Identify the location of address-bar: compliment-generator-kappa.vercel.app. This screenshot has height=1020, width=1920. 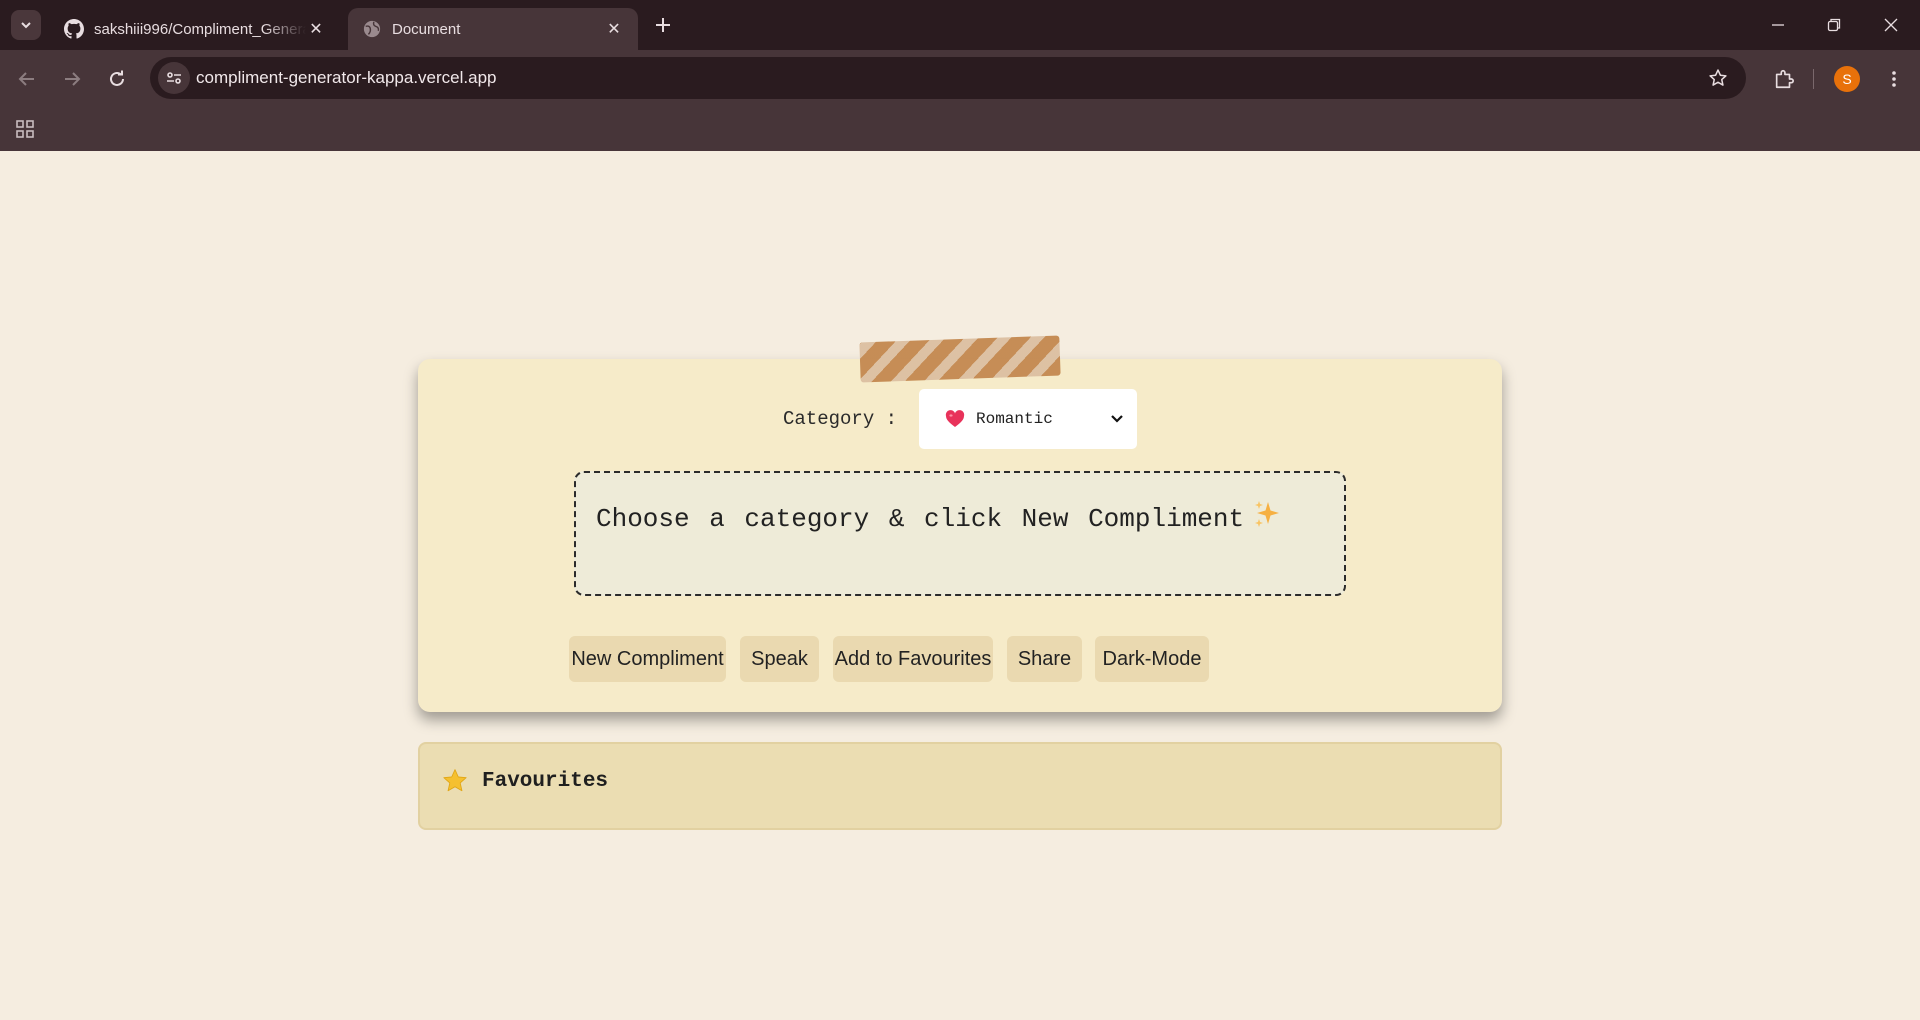
(948, 78).